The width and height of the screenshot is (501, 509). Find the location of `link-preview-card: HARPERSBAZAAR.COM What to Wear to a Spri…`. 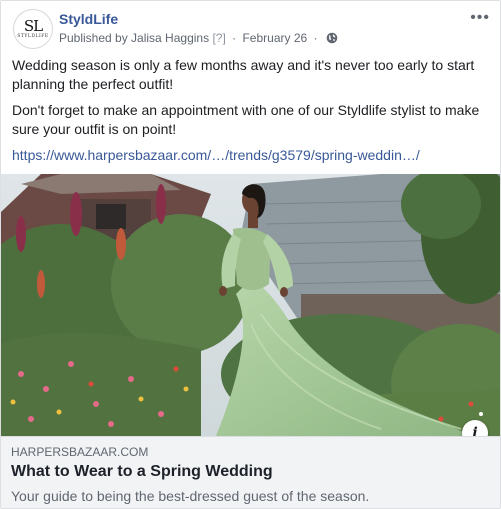

link-preview-card: HARPERSBAZAAR.COM What to Wear to a Spri… is located at coordinates (250, 472).